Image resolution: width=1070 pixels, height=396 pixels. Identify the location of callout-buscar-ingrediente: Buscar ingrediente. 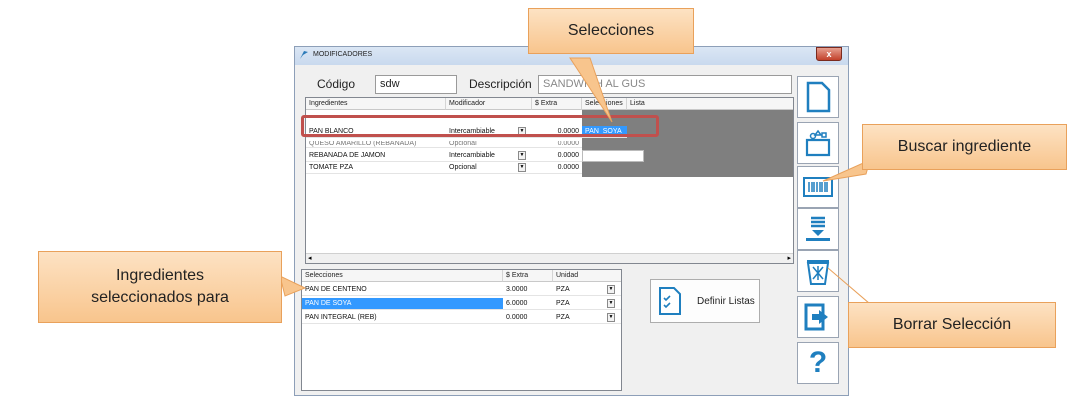
(964, 147).